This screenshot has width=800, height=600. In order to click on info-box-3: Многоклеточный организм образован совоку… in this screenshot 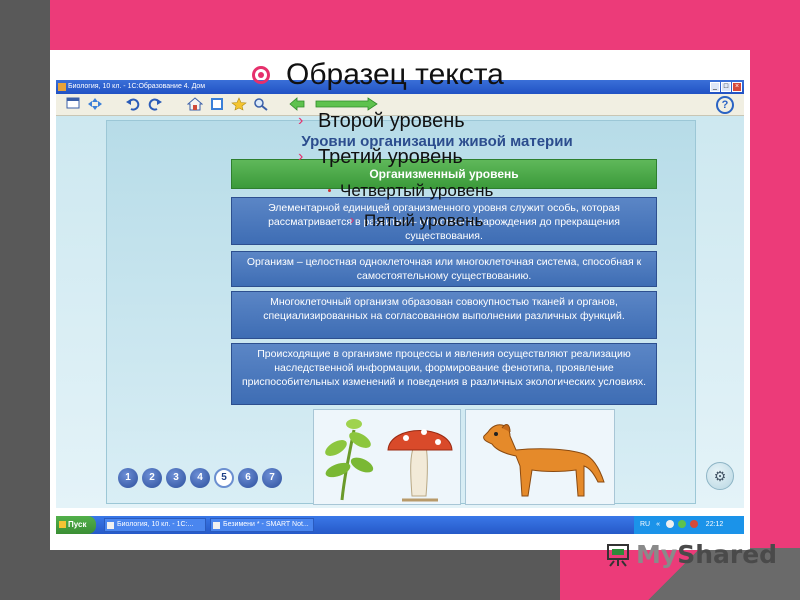, I will do `click(444, 315)`.